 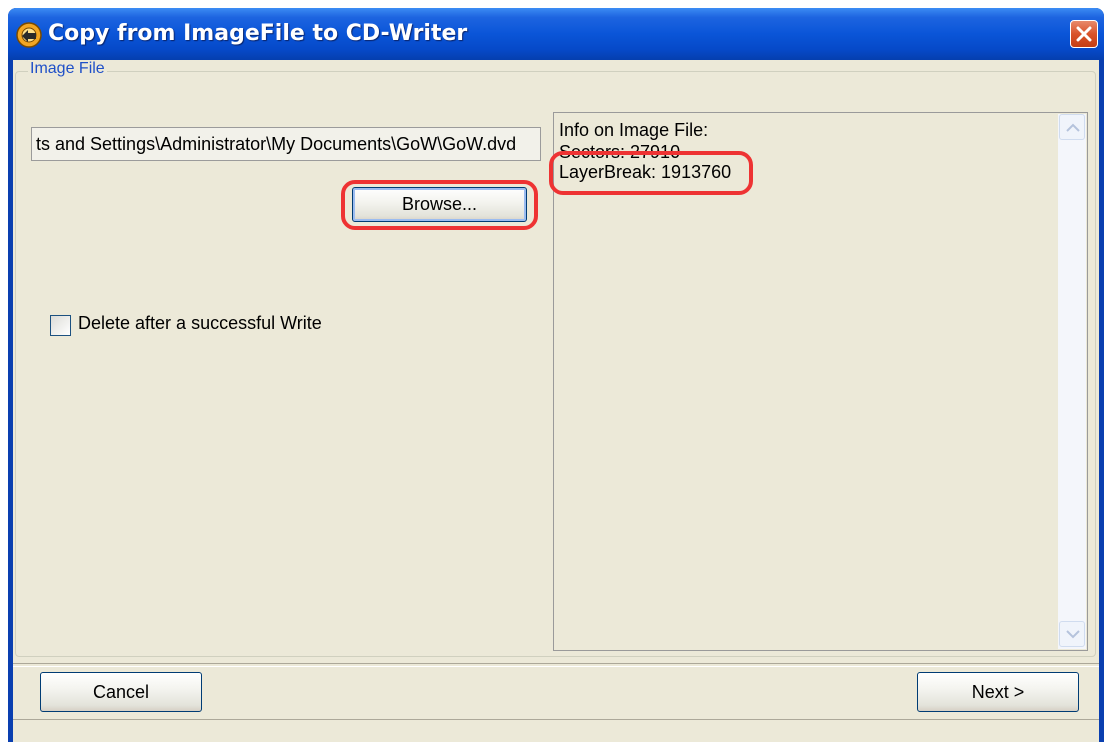 I want to click on disc-copy-icon, so click(x=29, y=35).